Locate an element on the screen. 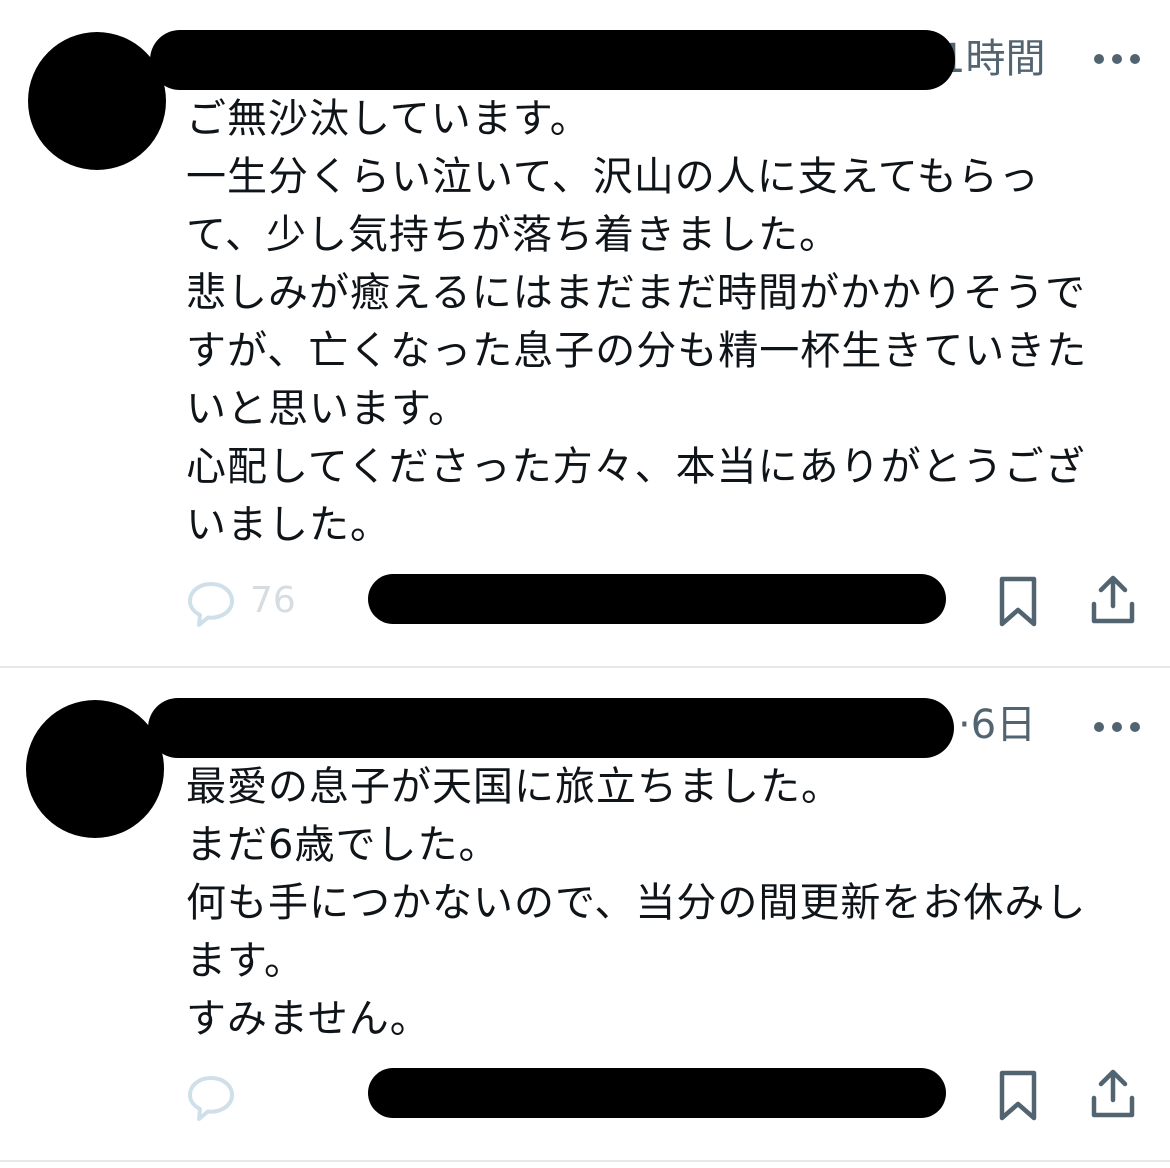  tweet-action-bar is located at coordinates (585, 1095).